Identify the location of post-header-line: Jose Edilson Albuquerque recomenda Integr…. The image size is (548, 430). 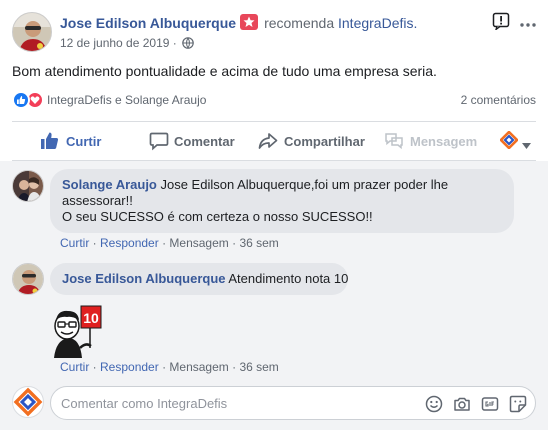
(238, 22).